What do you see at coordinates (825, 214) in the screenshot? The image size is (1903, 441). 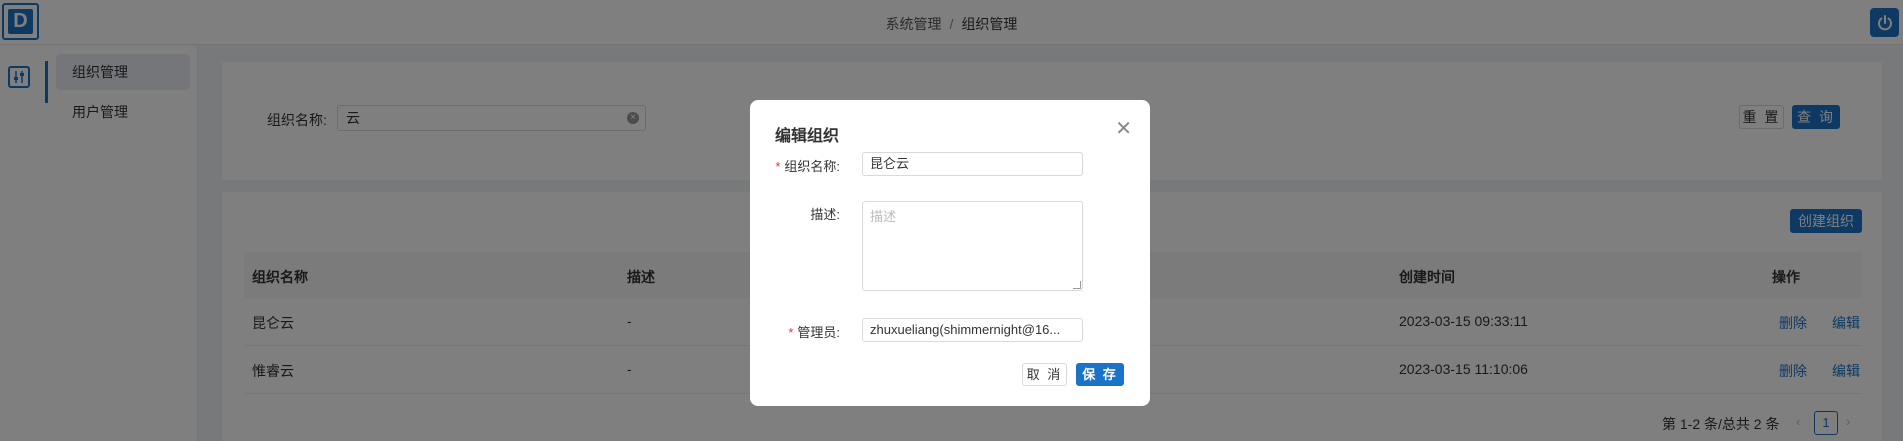 I see `desc-label: 描述:` at bounding box center [825, 214].